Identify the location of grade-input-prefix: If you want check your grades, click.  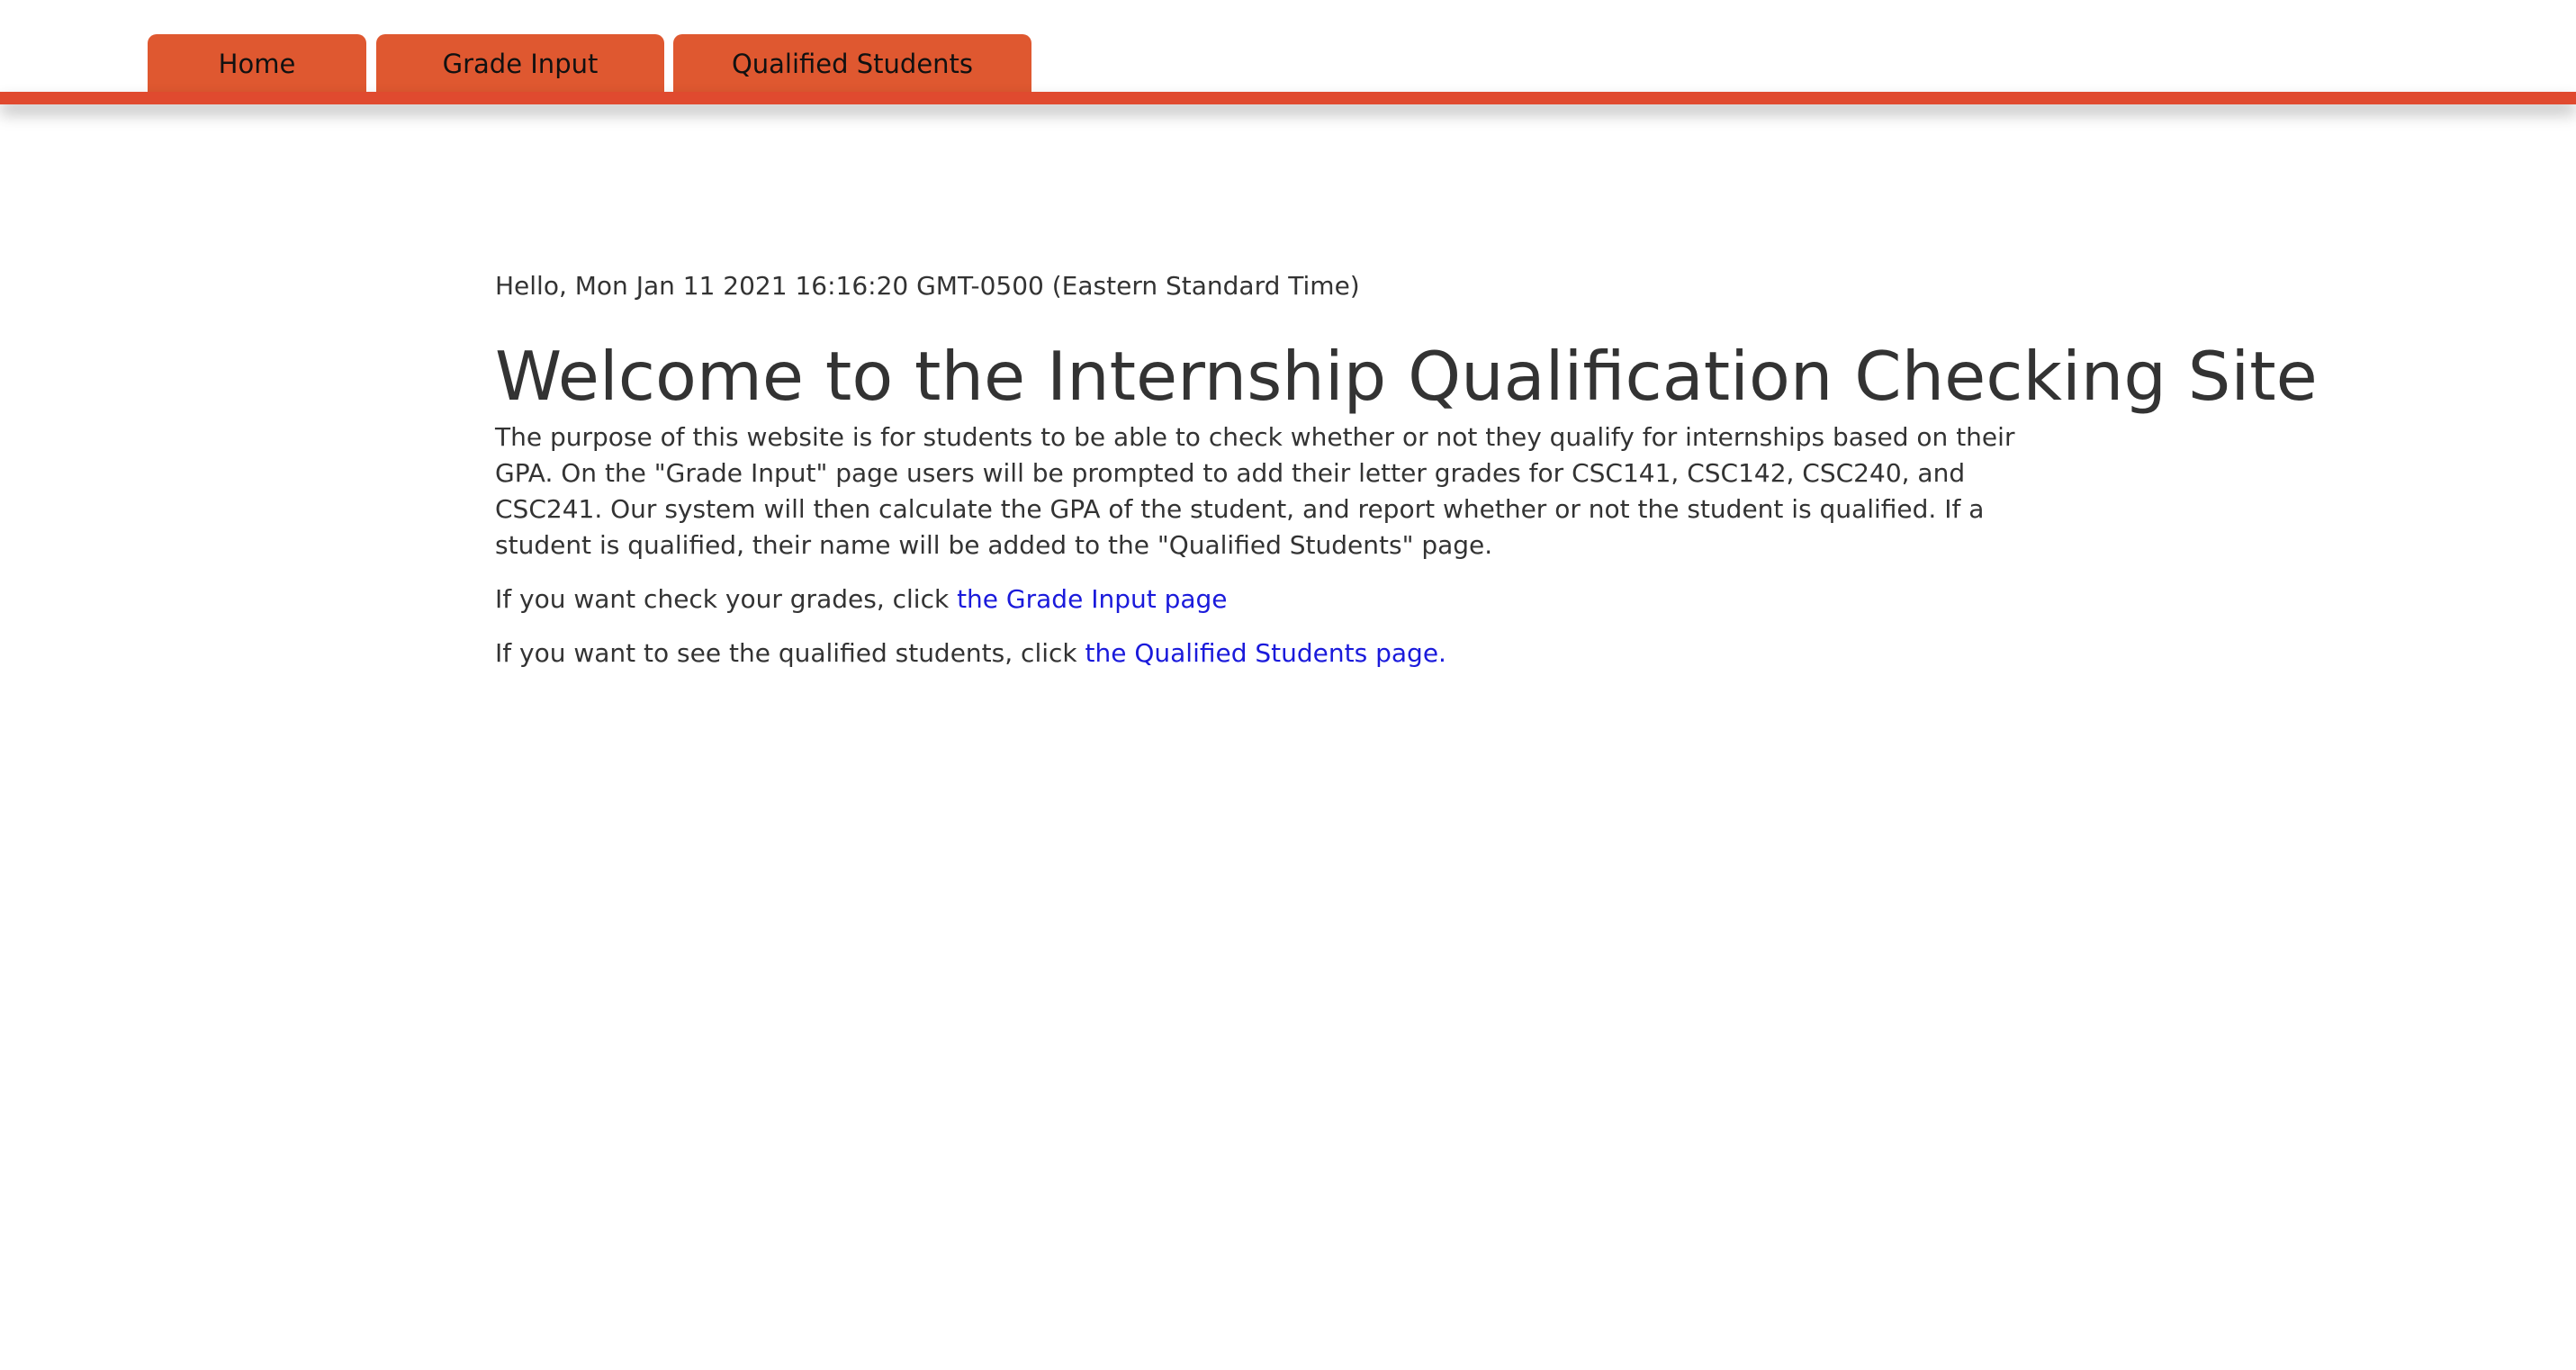
(726, 599).